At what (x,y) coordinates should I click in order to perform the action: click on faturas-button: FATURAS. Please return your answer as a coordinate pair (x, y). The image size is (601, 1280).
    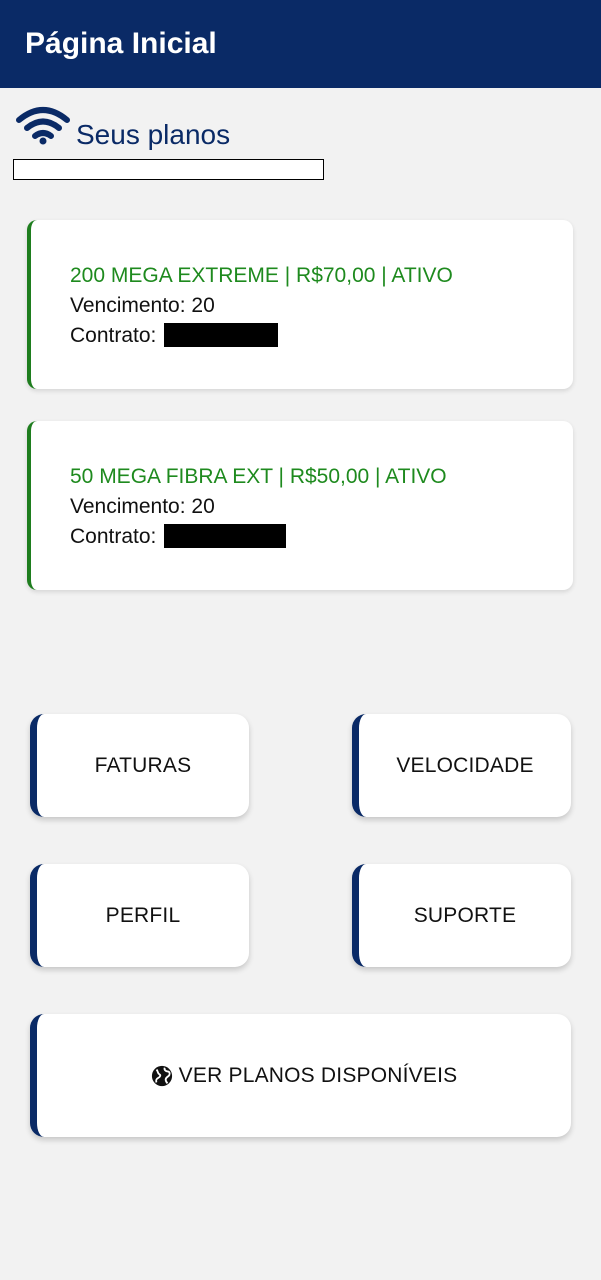
    Looking at the image, I should click on (139, 765).